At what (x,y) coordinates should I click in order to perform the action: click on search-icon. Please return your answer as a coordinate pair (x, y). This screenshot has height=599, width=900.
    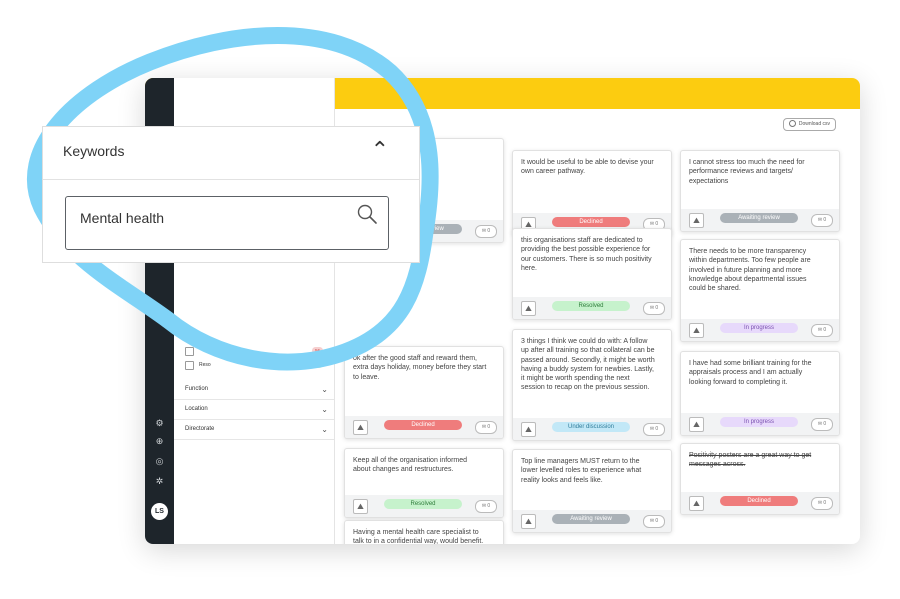
    Looking at the image, I should click on (367, 216).